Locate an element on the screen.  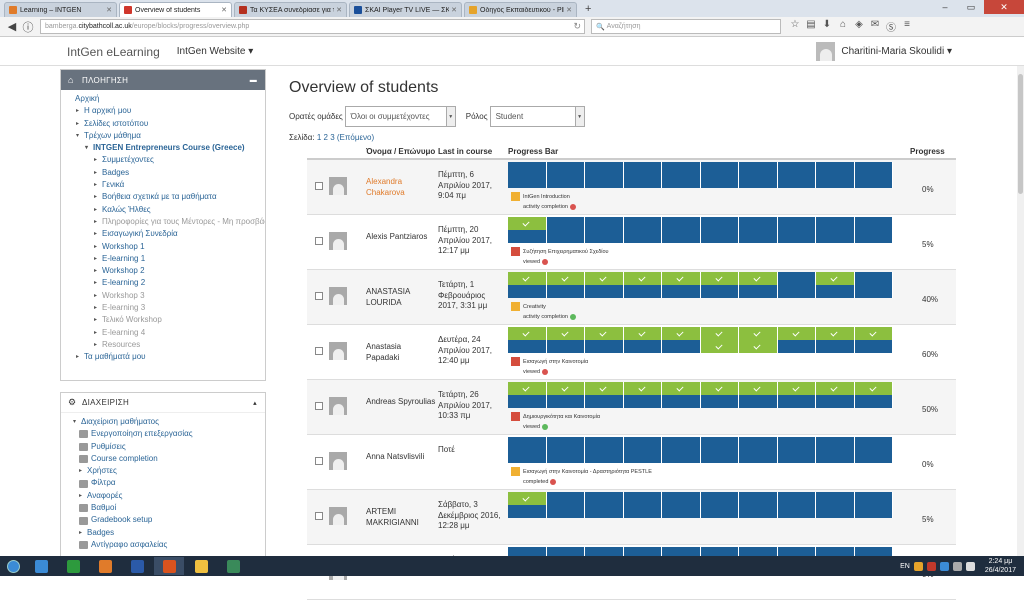
nav-item: Αρχική is located at coordinates (166, 99).